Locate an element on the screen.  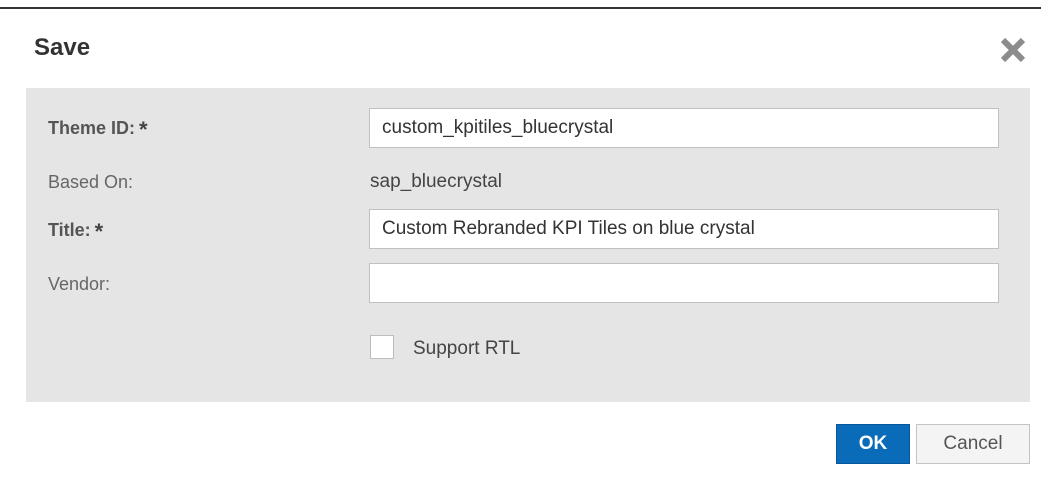
vendor-input is located at coordinates (684, 283).